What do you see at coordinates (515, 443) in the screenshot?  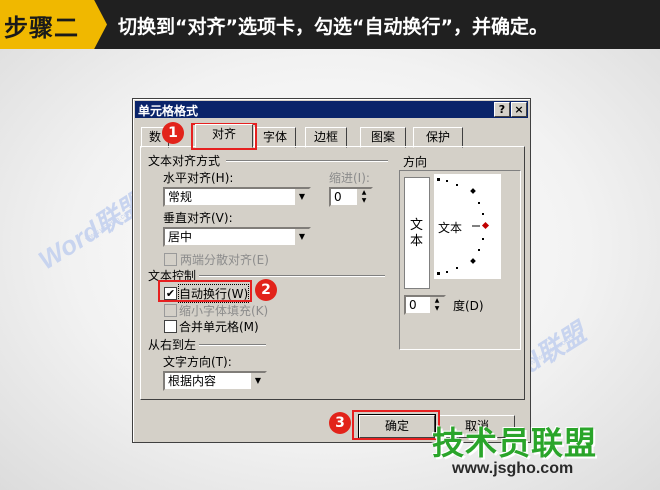 I see `site-logo: 技术员联盟` at bounding box center [515, 443].